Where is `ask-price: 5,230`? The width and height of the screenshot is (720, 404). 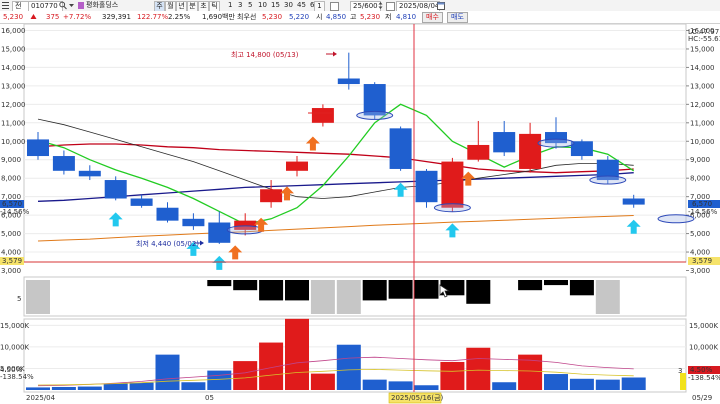
ask-price: 5,230 is located at coordinates (272, 17).